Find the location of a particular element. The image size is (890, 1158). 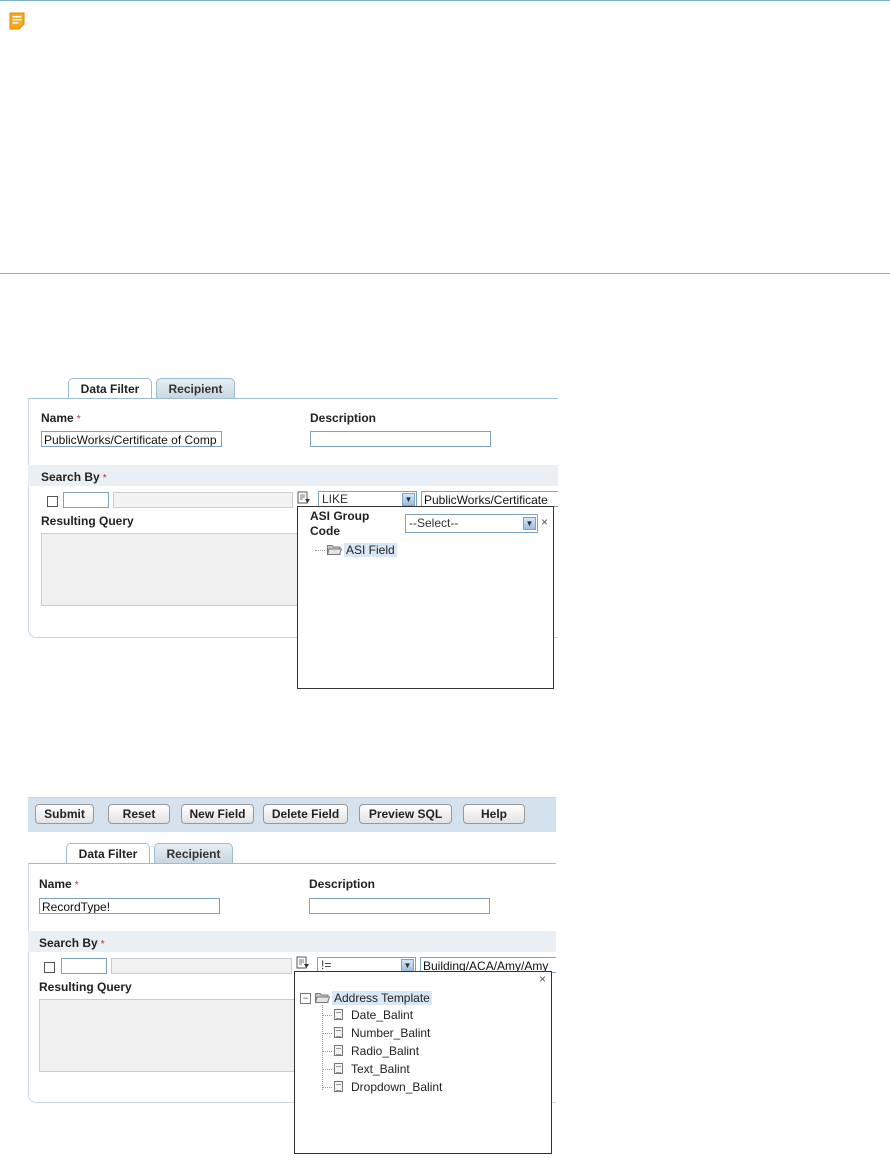

reset-button: Reset is located at coordinates (139, 814).